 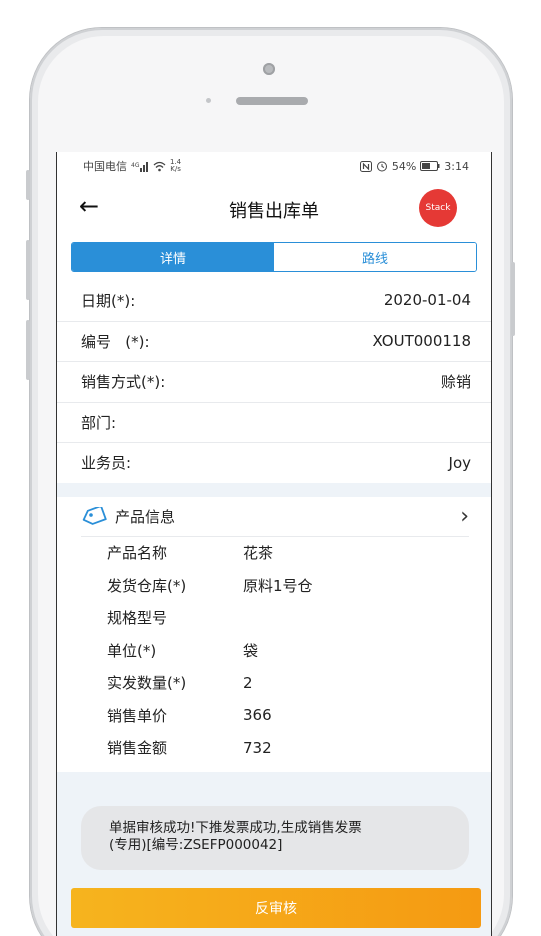 What do you see at coordinates (137, 748) in the screenshot?
I see `product-row-label: 销售金额` at bounding box center [137, 748].